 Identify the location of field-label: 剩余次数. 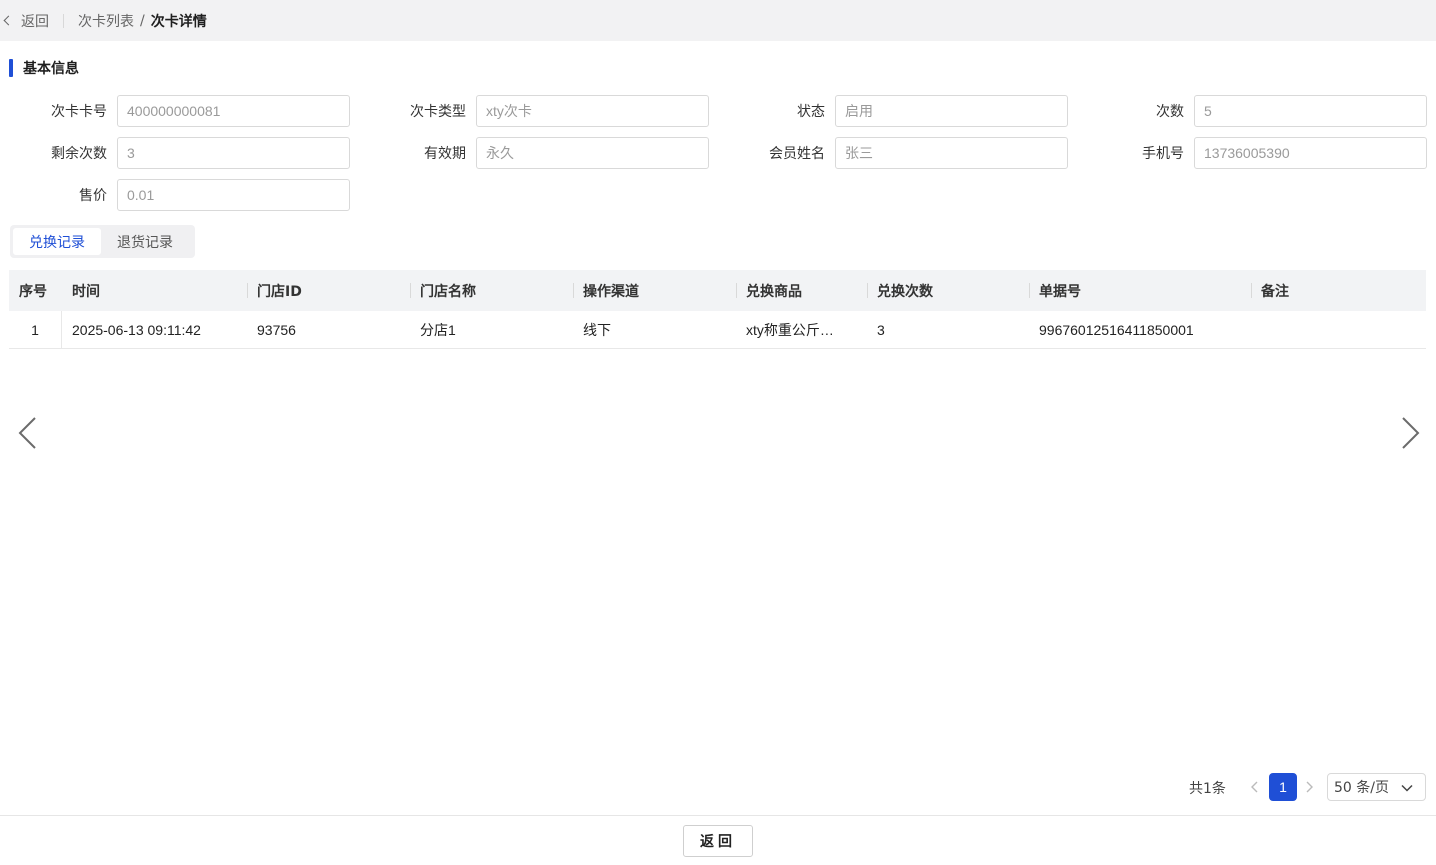
(79, 154).